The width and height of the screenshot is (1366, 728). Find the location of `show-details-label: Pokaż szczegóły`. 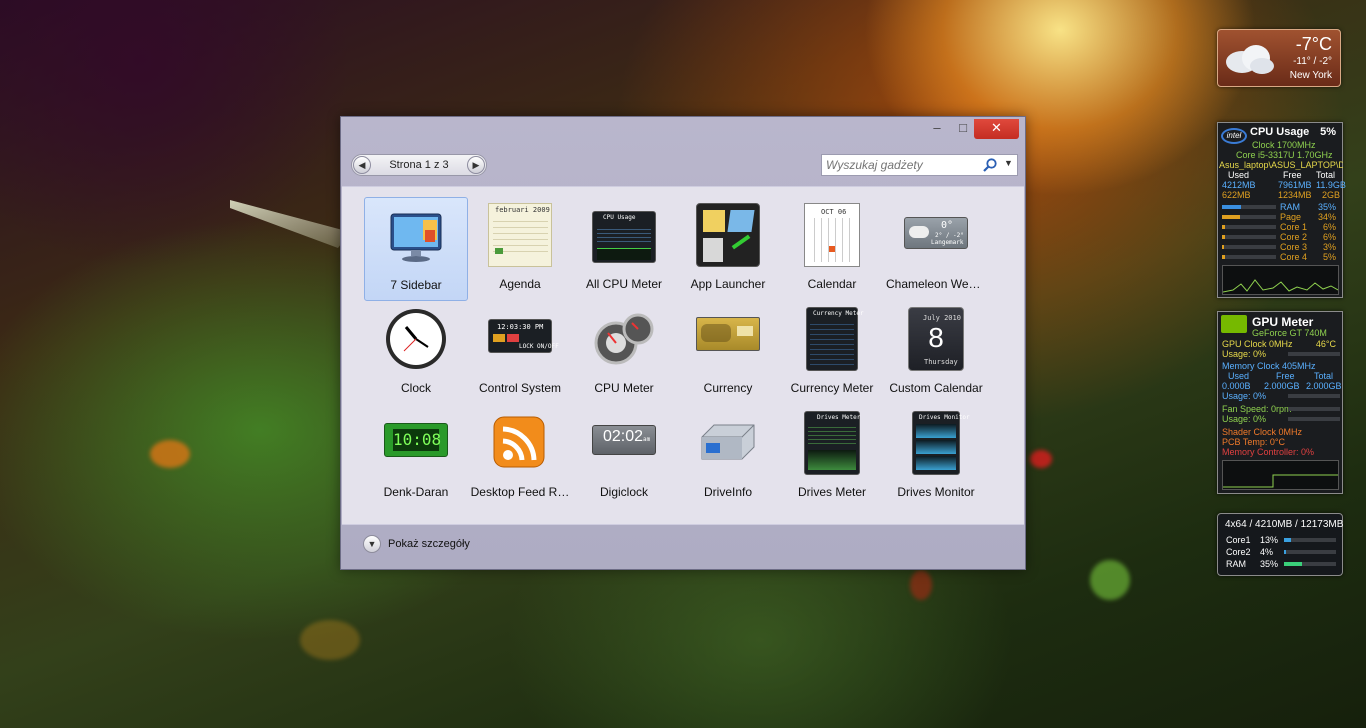

show-details-label: Pokaż szczegóły is located at coordinates (429, 544).